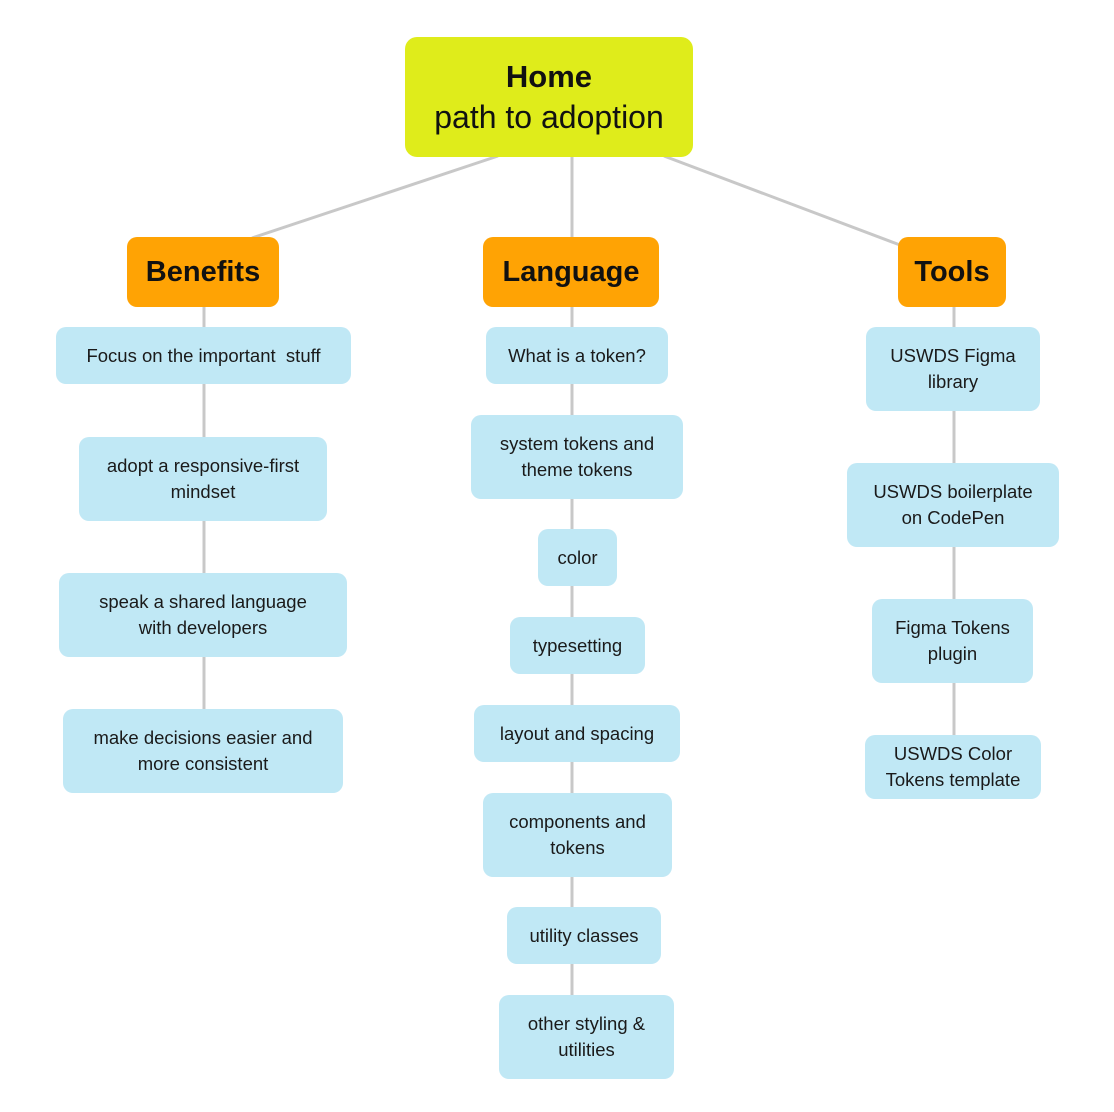 The width and height of the screenshot is (1114, 1112). I want to click on language-item: layout and spacing, so click(577, 733).